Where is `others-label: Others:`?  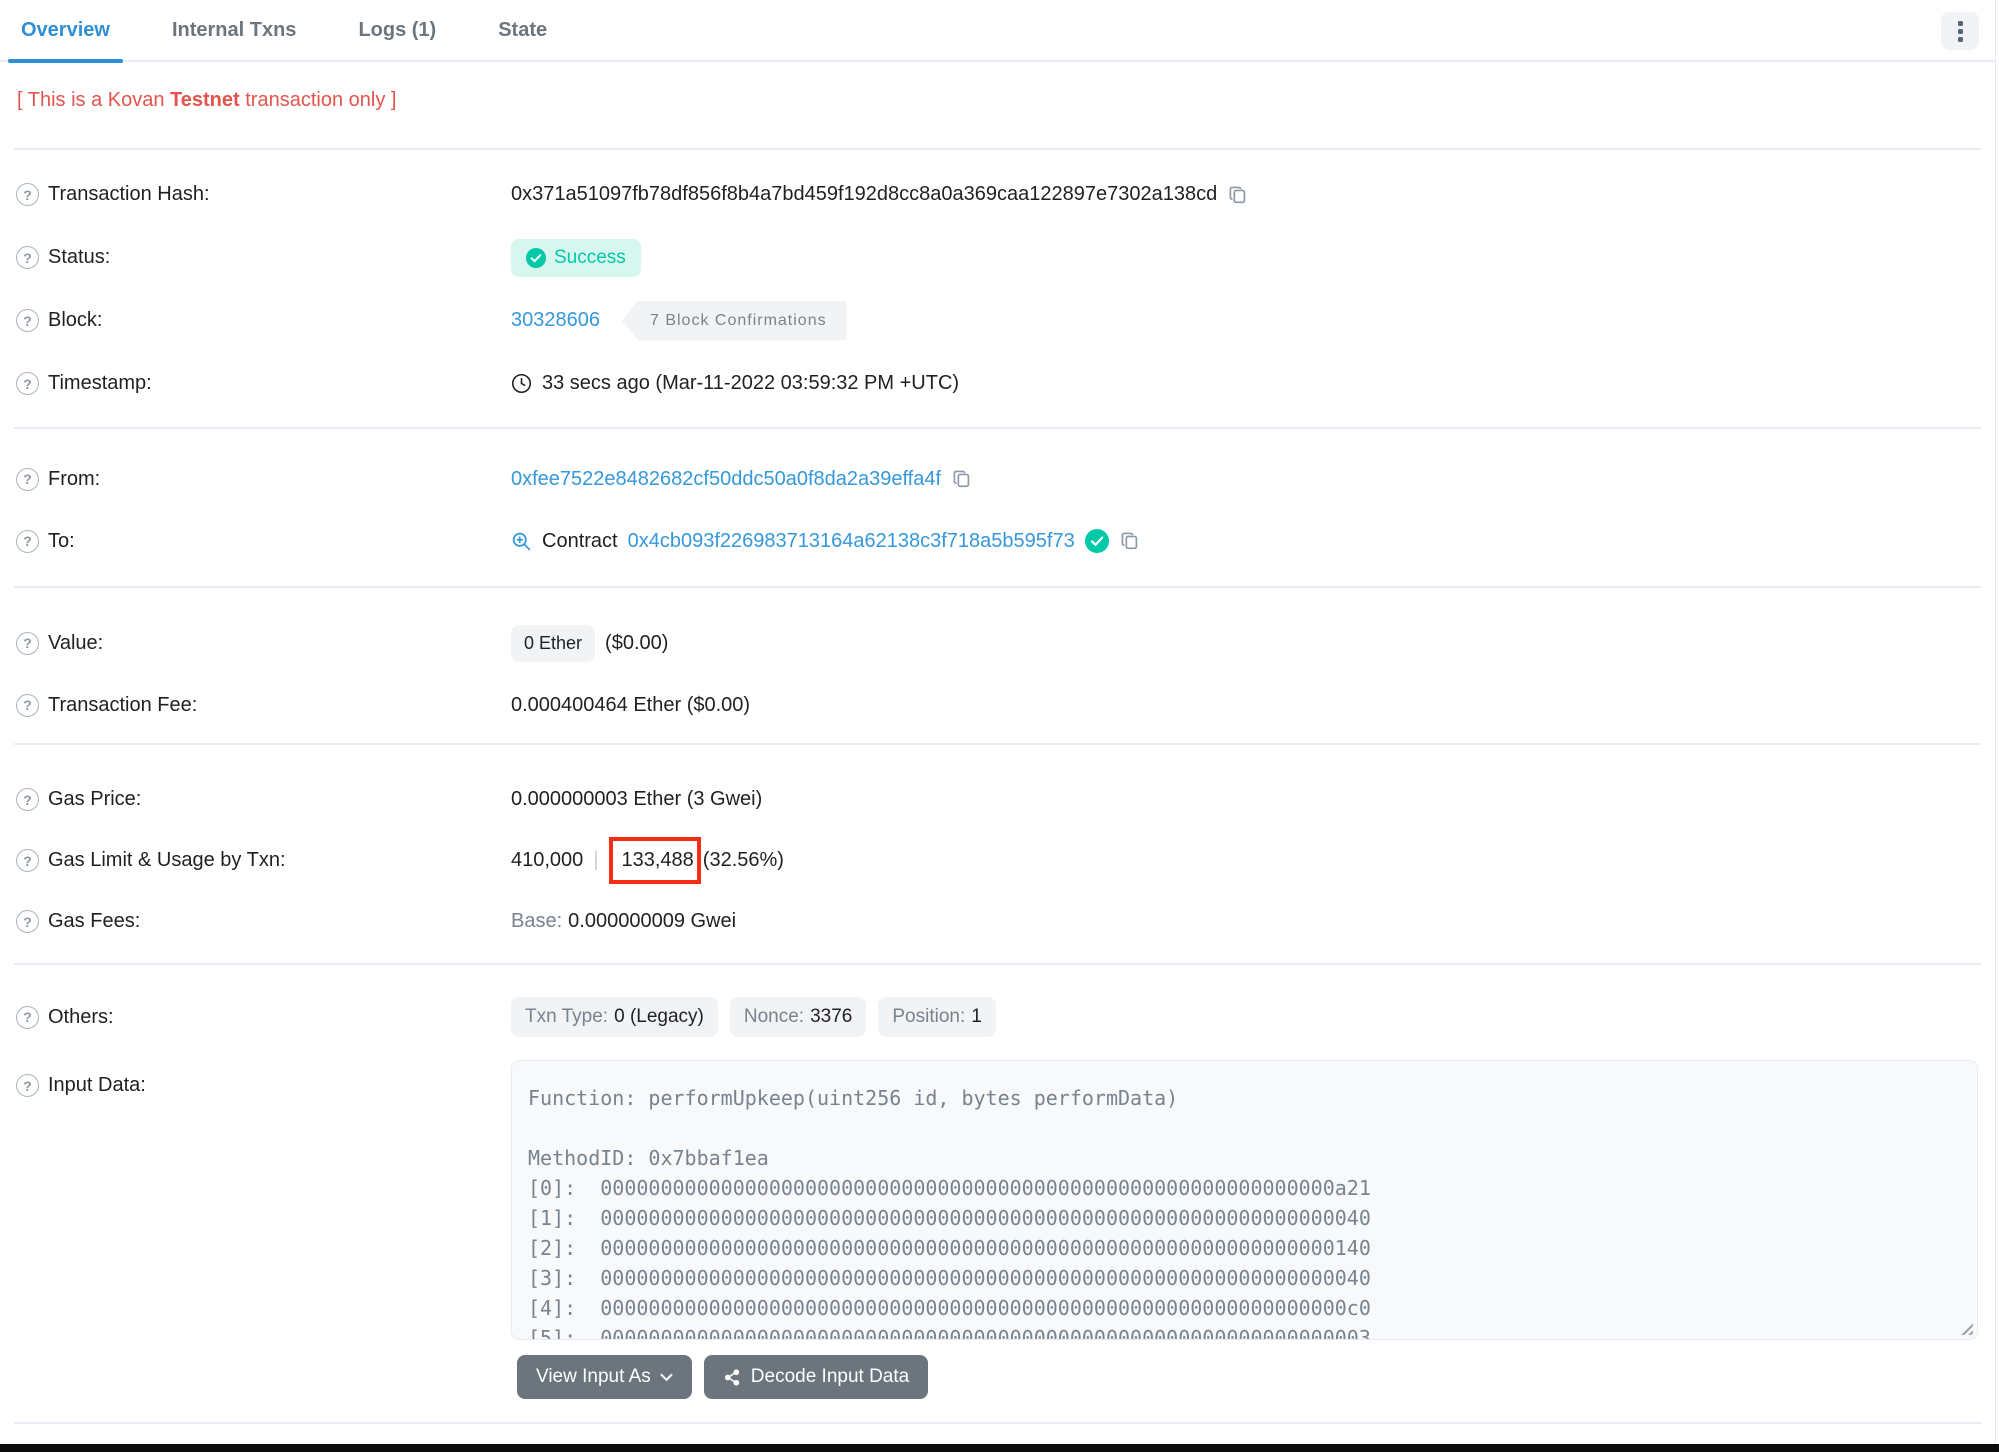
others-label: Others: is located at coordinates (81, 1016).